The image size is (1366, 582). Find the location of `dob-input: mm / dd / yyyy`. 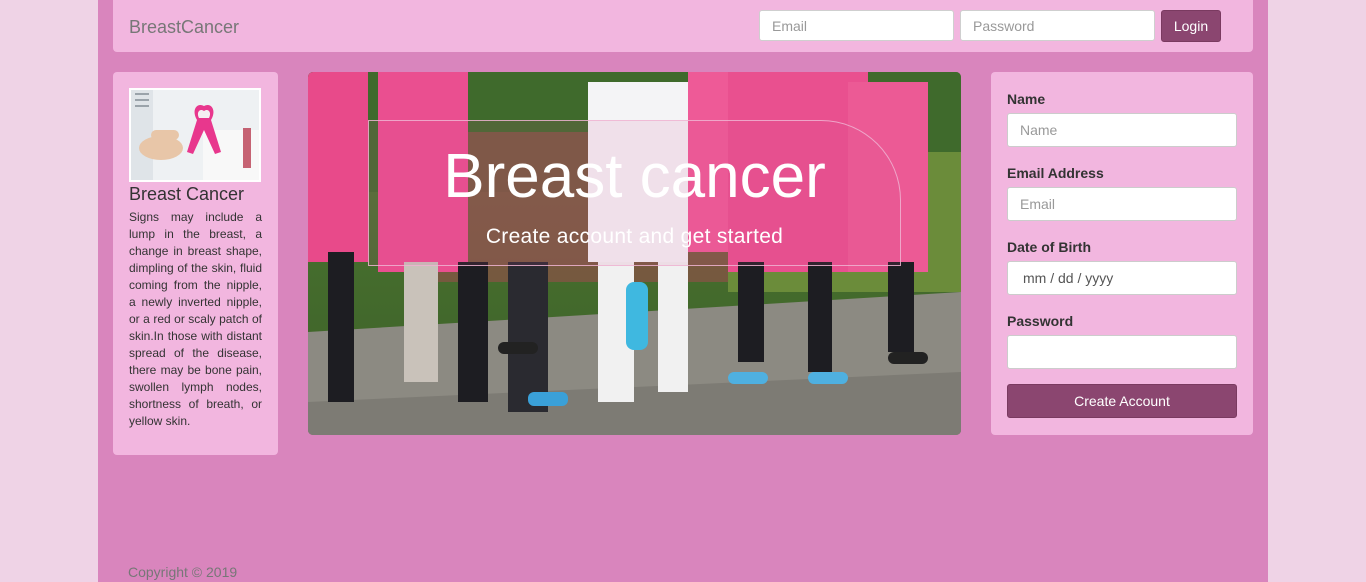

dob-input: mm / dd / yyyy is located at coordinates (1122, 278).